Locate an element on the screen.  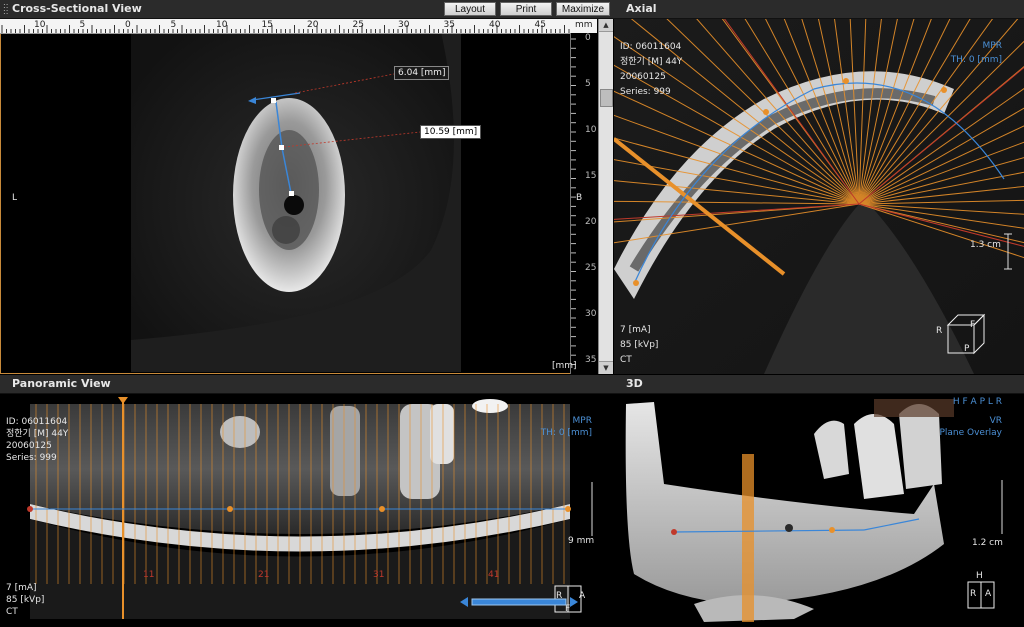
three-d-overlay: Plane Overlay is located at coordinates (970, 433).